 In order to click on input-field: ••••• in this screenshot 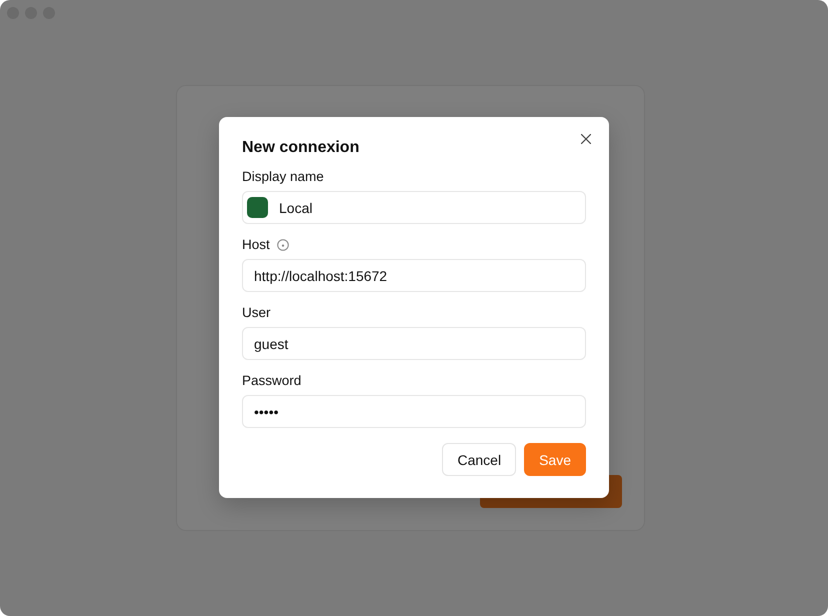, I will do `click(414, 411)`.